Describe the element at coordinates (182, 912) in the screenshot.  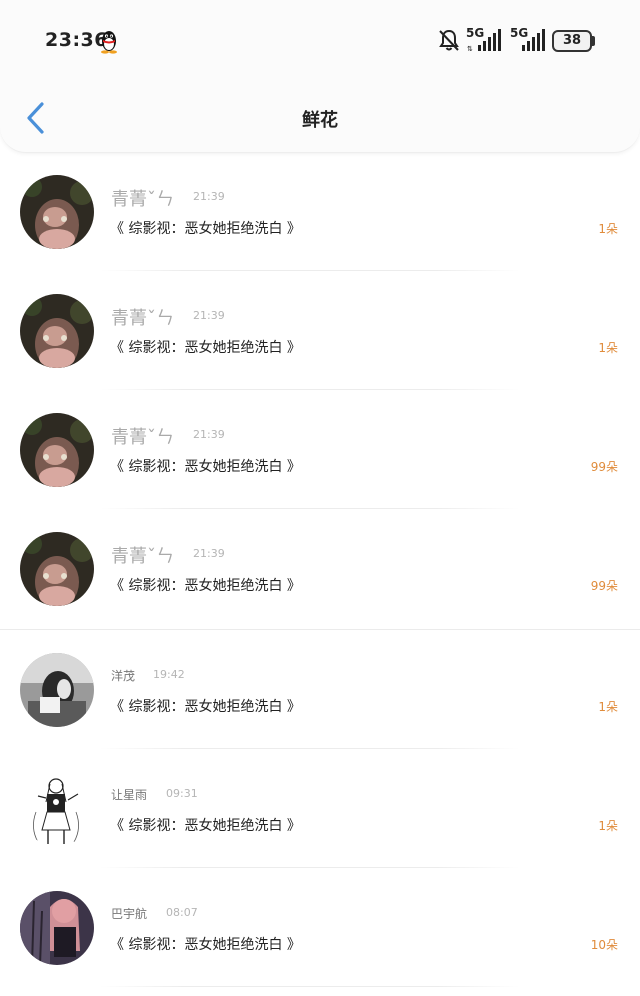
I see `time: 08:07` at that location.